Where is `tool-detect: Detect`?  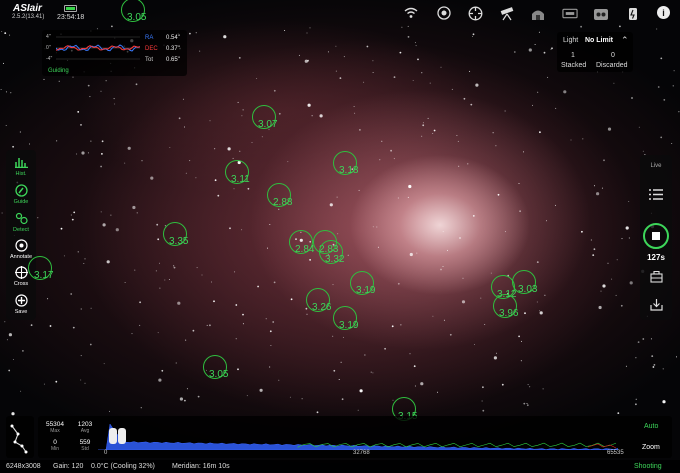 tool-detect: Detect is located at coordinates (21, 222).